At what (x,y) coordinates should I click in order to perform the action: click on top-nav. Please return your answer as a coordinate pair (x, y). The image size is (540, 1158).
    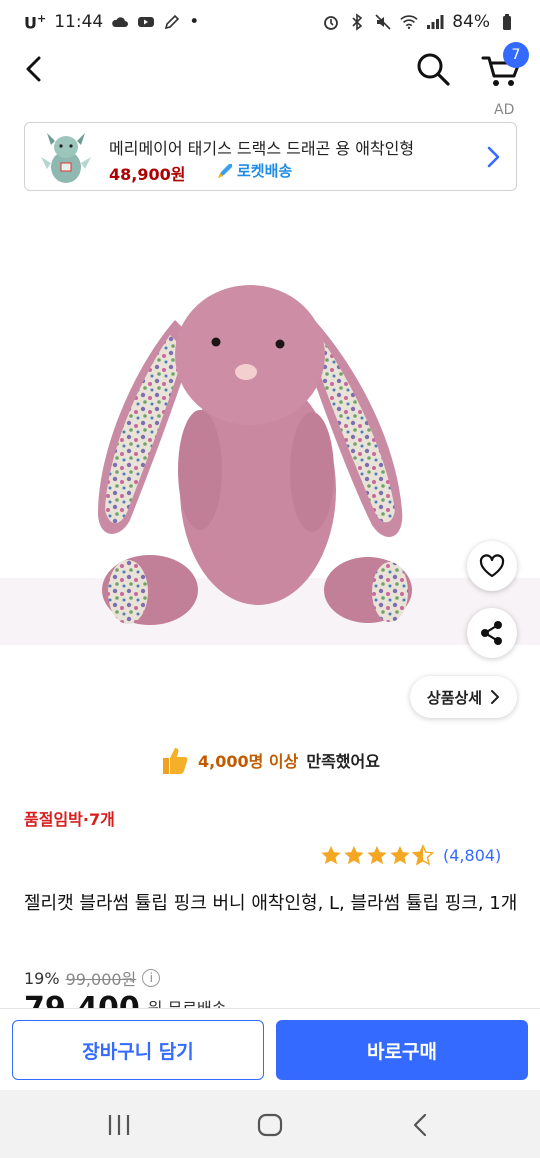
    Looking at the image, I should click on (270, 70).